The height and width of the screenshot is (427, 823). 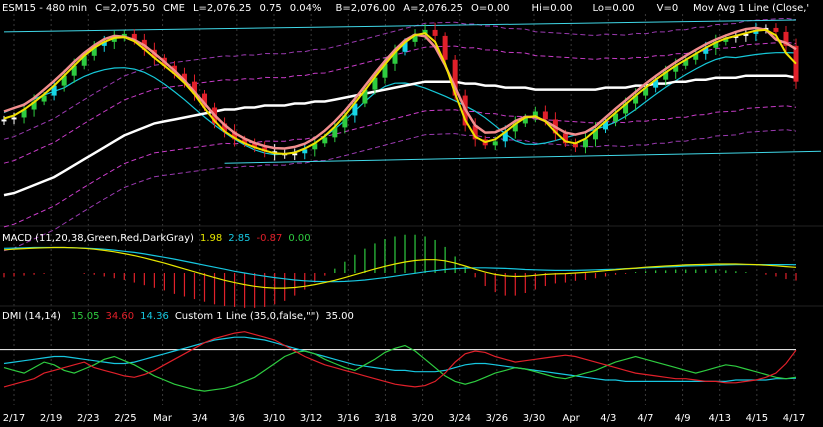 What do you see at coordinates (270, 8) in the screenshot?
I see `change-value: 0.75` at bounding box center [270, 8].